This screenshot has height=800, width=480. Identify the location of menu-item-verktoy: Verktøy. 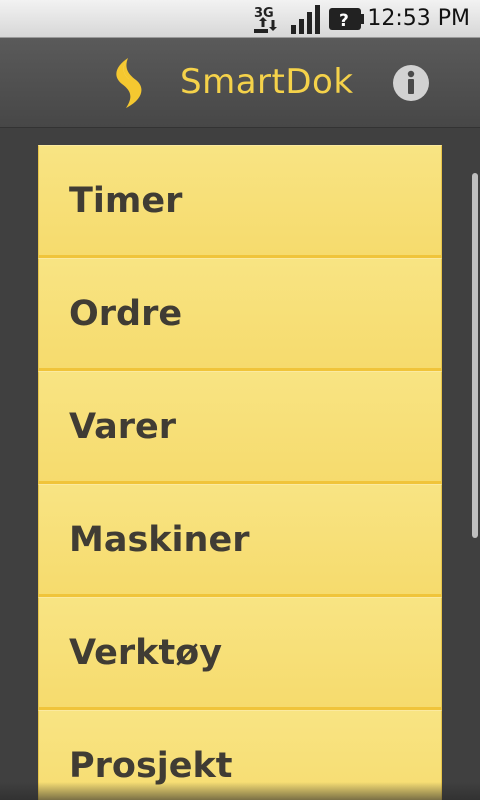
(240, 653).